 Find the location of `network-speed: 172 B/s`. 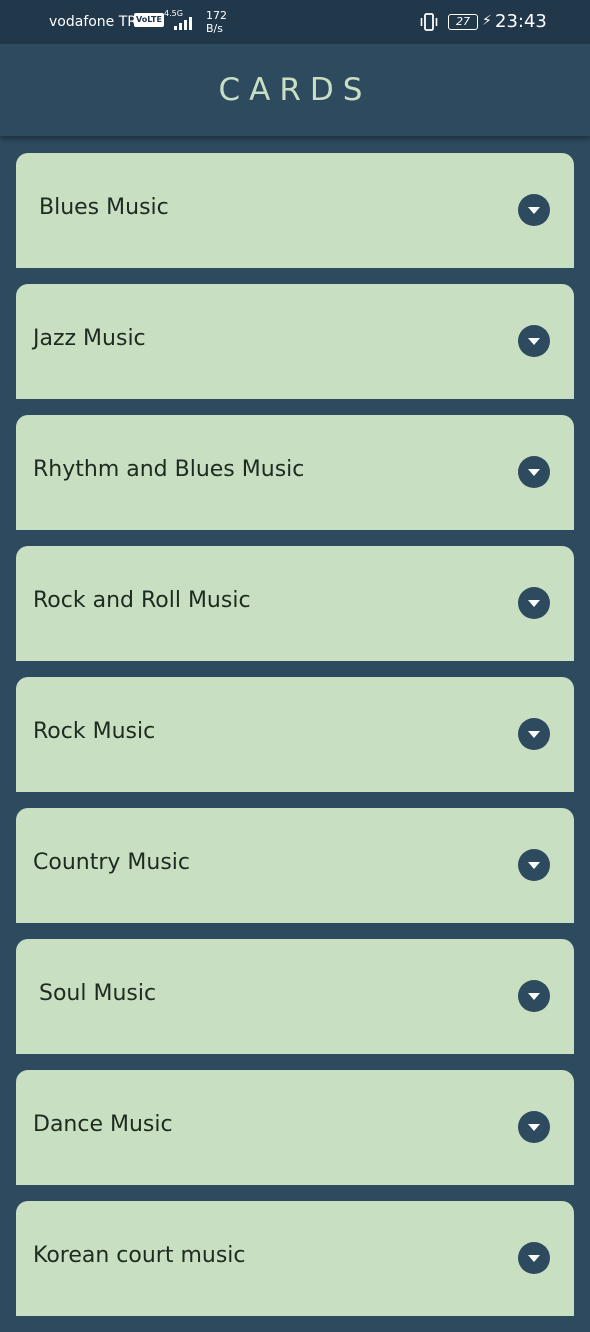

network-speed: 172 B/s is located at coordinates (216, 22).